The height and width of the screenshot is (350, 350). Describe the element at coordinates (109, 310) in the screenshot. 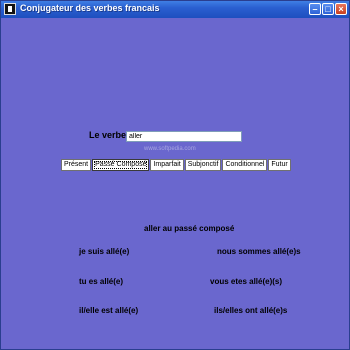

I see `conjugation-form: il/elle est allé(e)` at that location.